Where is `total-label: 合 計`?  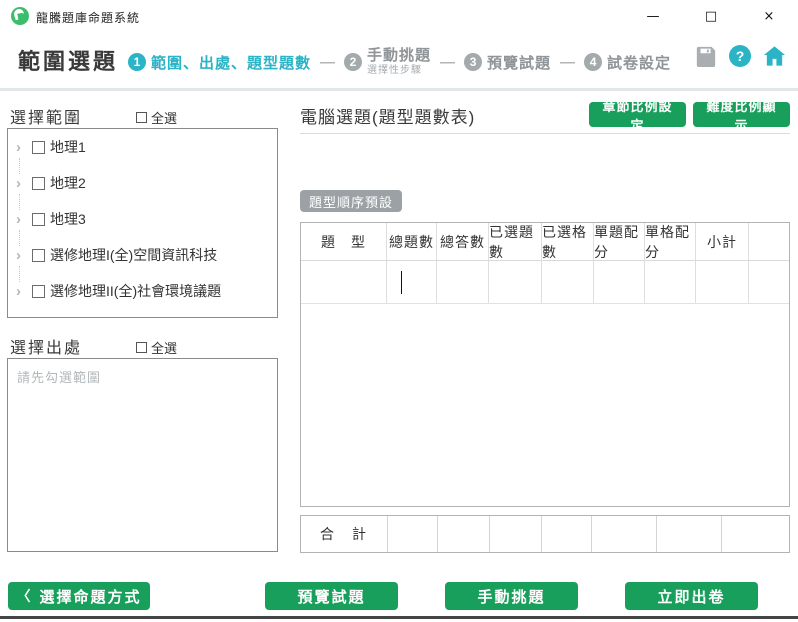
total-label: 合 計 is located at coordinates (344, 534).